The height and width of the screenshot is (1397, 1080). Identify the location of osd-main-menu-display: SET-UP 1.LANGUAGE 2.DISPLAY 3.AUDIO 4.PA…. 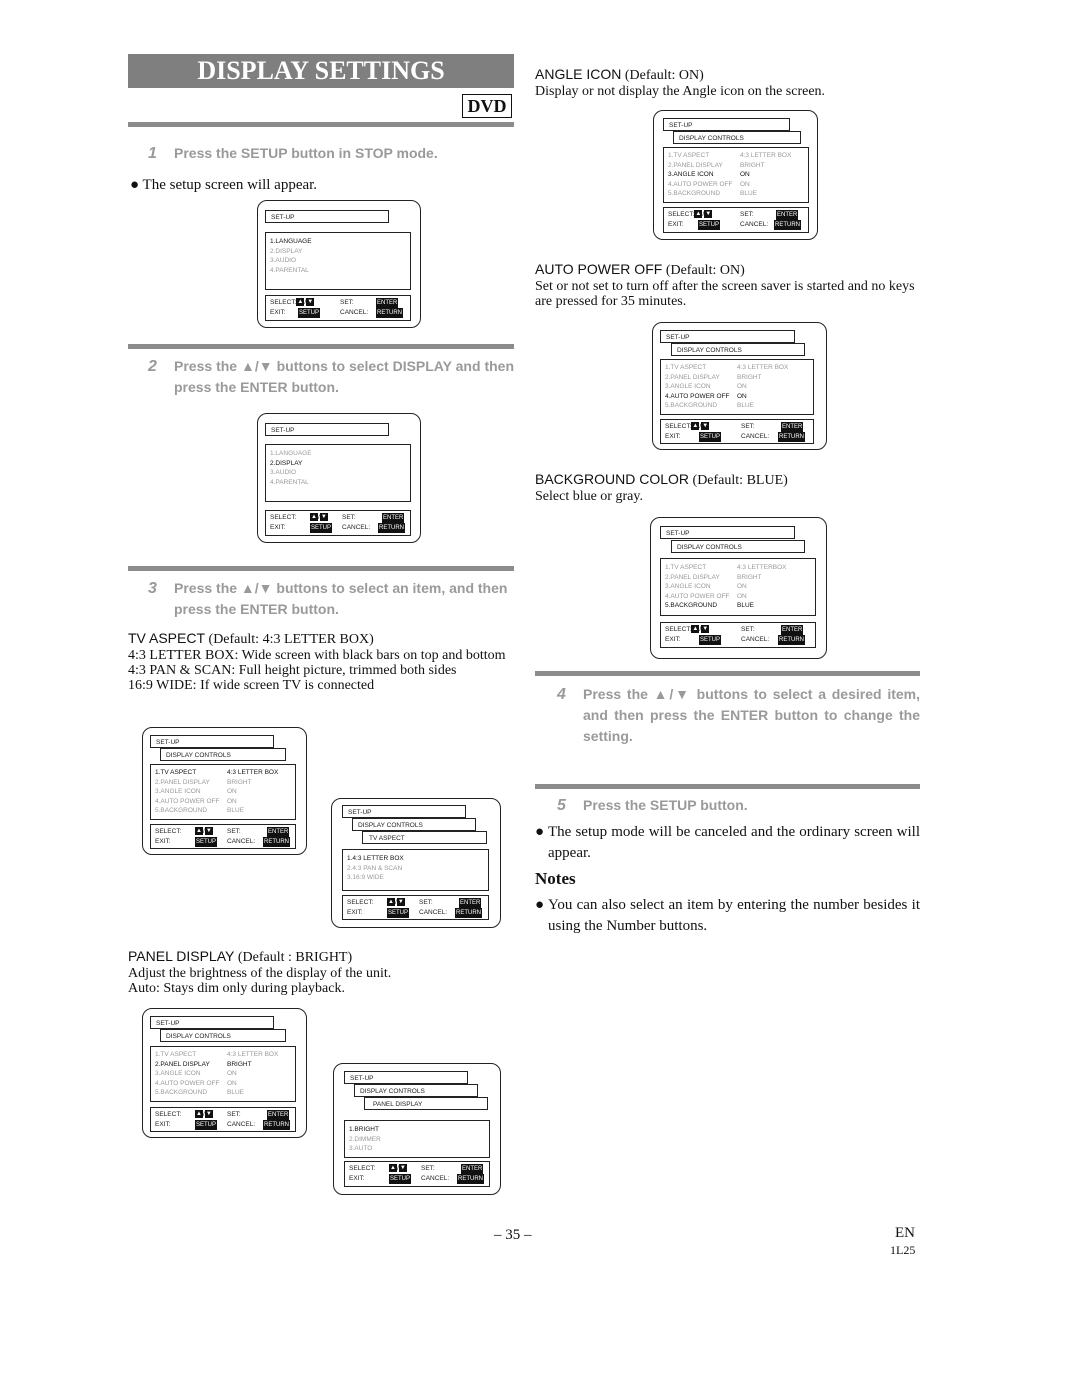
(339, 478).